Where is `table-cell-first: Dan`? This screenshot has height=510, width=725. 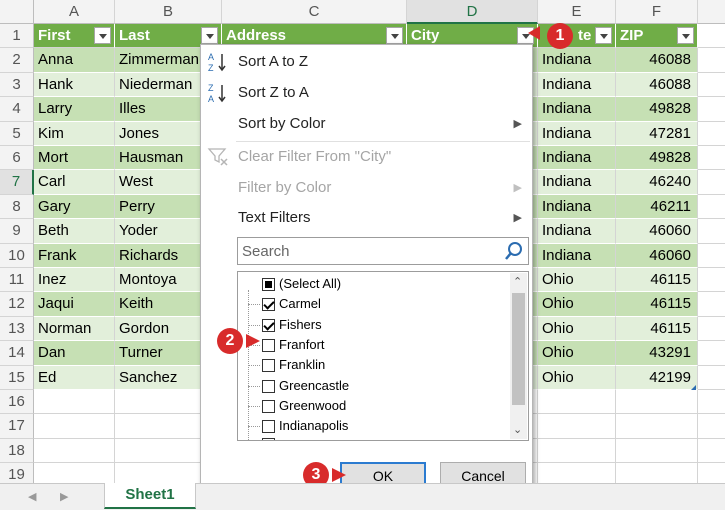 table-cell-first: Dan is located at coordinates (74, 353).